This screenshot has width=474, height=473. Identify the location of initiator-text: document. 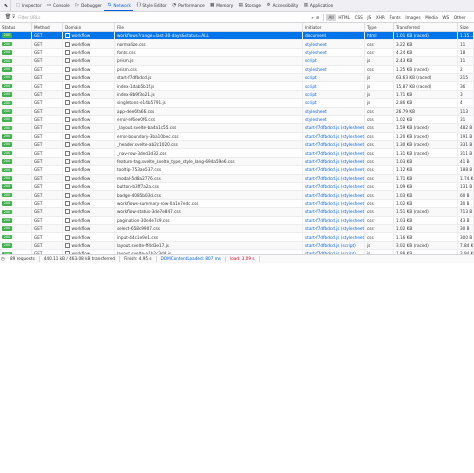
(315, 35).